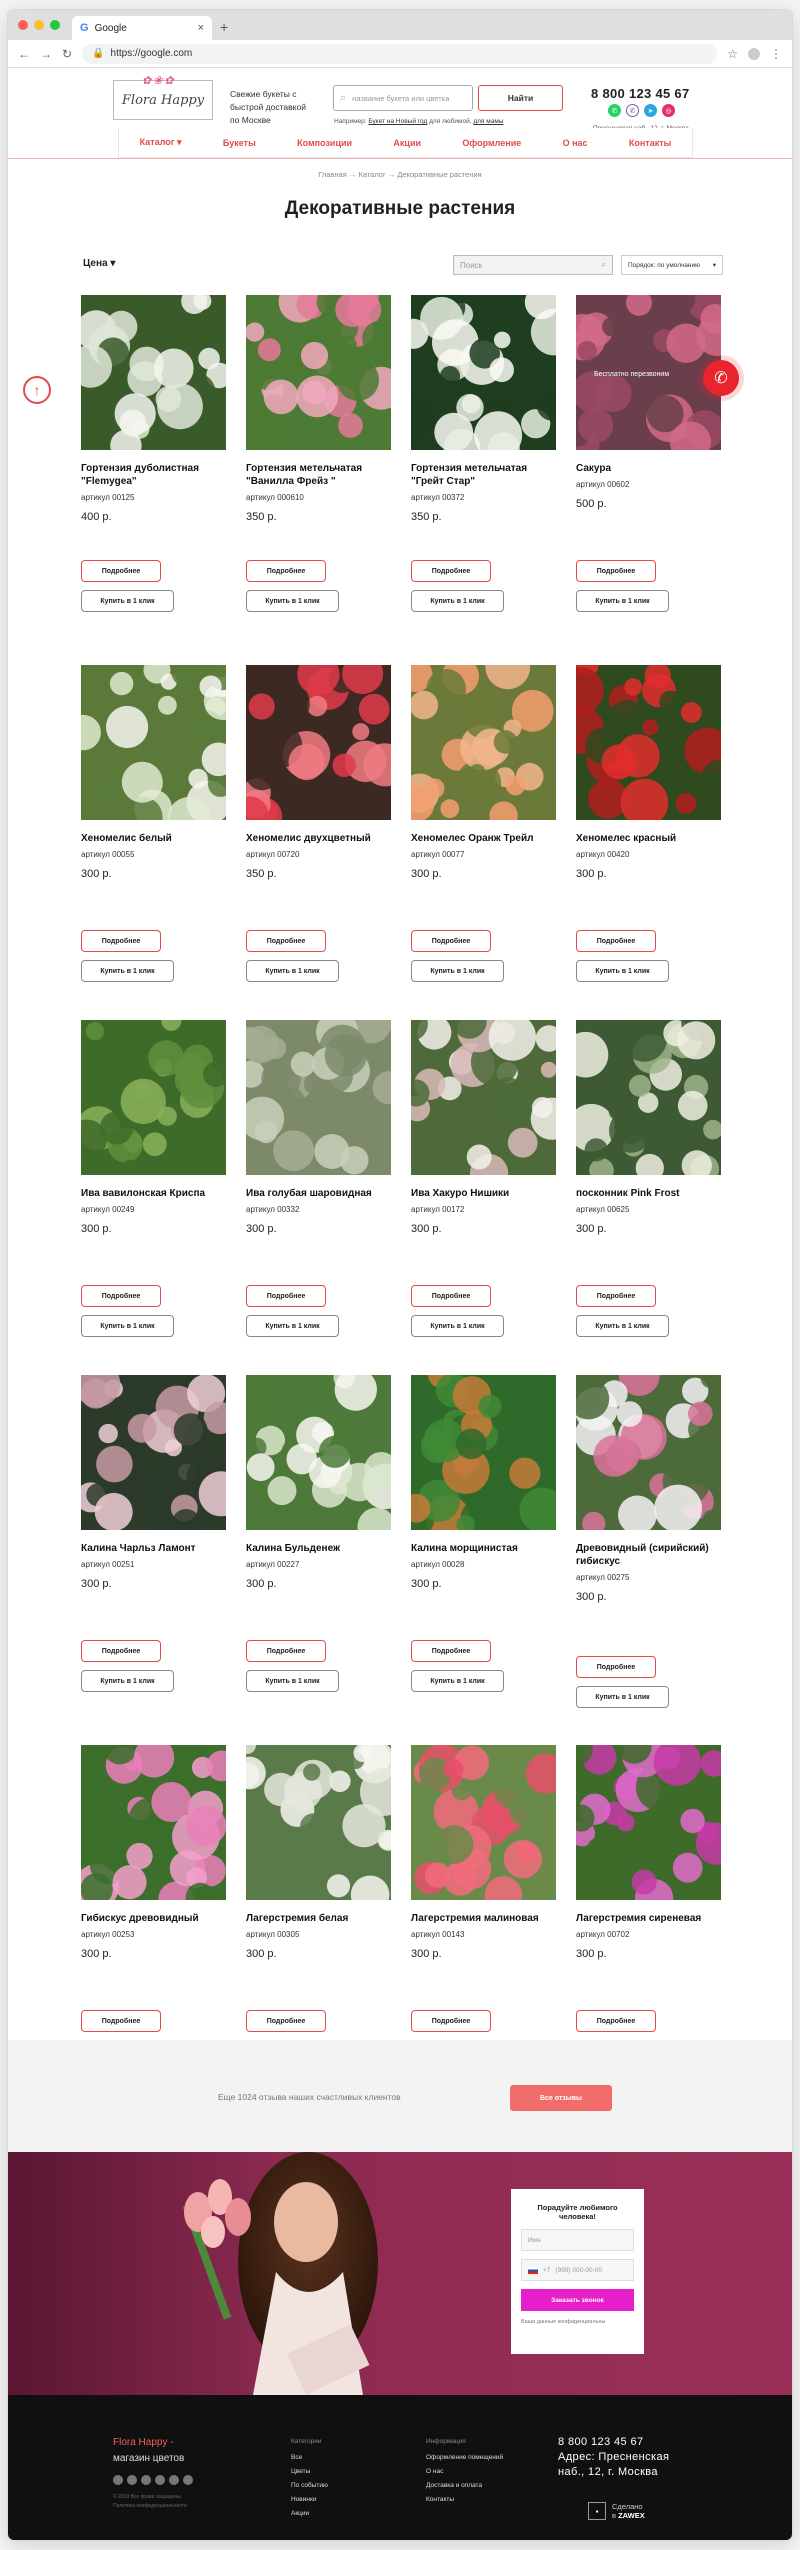 The image size is (800, 2550). What do you see at coordinates (39, 25) in the screenshot?
I see `minimize-window-icon` at bounding box center [39, 25].